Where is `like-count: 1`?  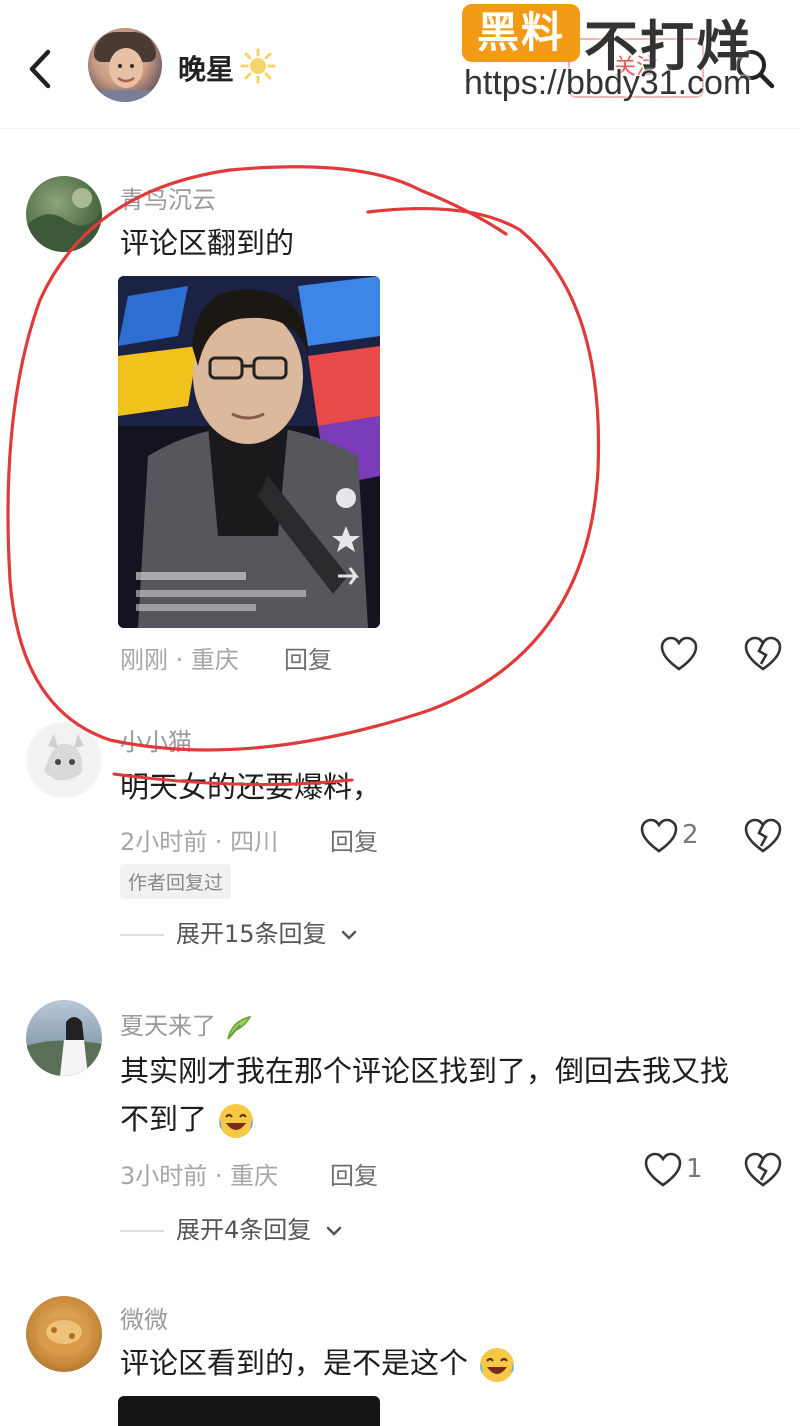 like-count: 1 is located at coordinates (694, 1169).